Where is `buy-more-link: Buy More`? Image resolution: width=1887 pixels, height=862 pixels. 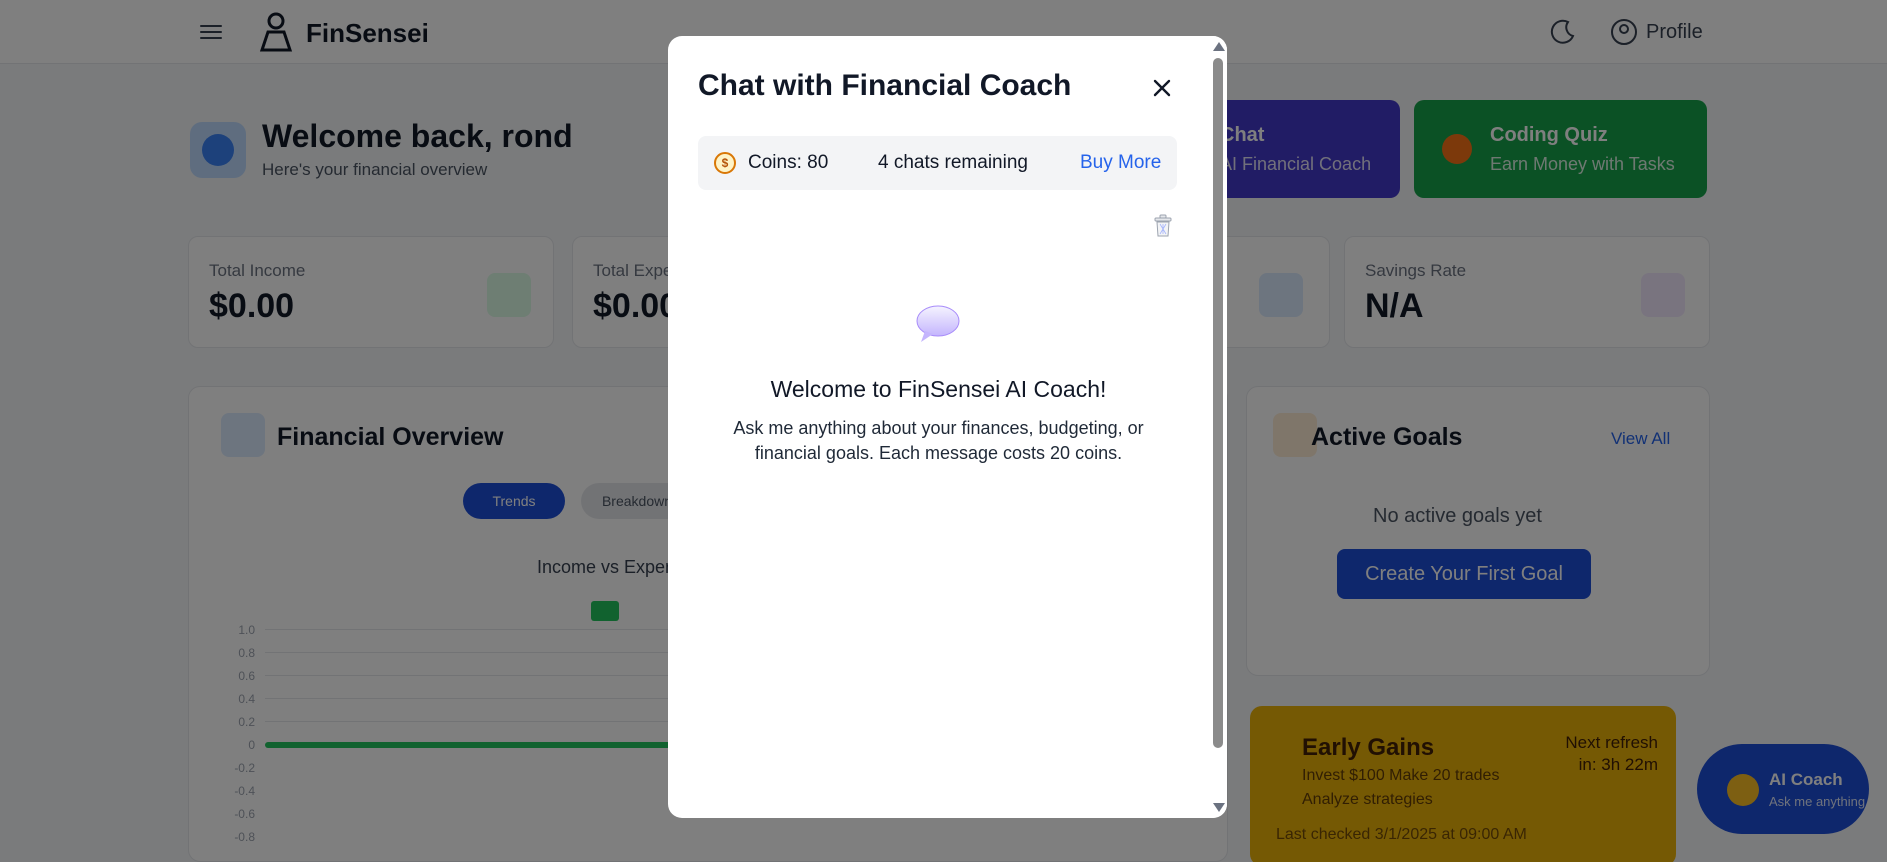
buy-more-link: Buy More is located at coordinates (1120, 163).